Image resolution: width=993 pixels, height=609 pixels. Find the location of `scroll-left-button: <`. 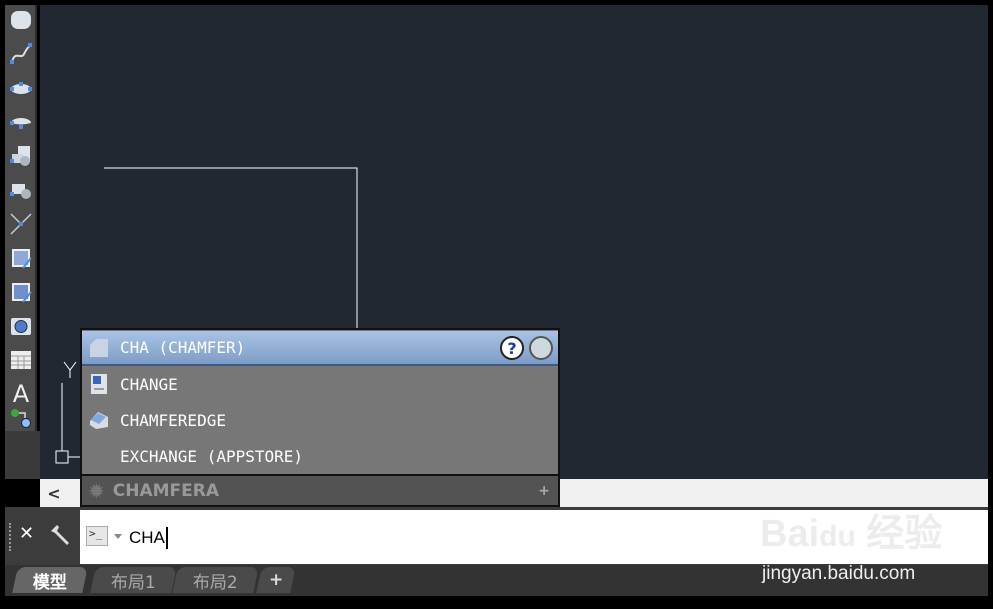

scroll-left-button: < is located at coordinates (54, 493).